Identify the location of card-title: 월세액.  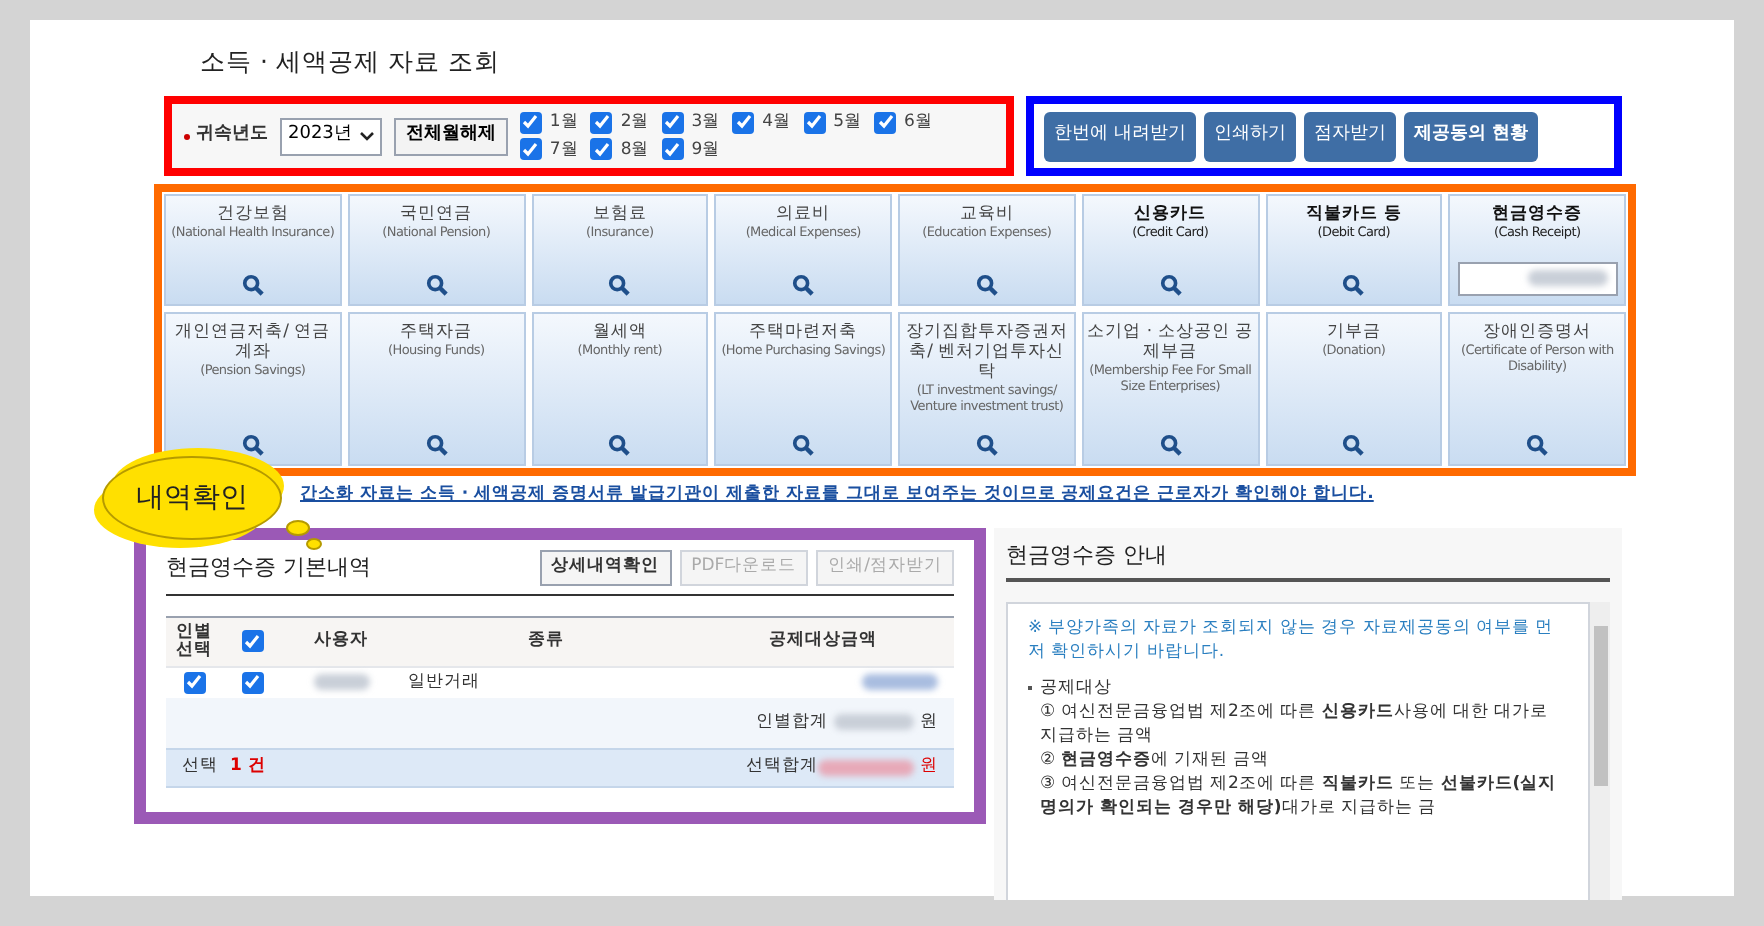
(619, 331).